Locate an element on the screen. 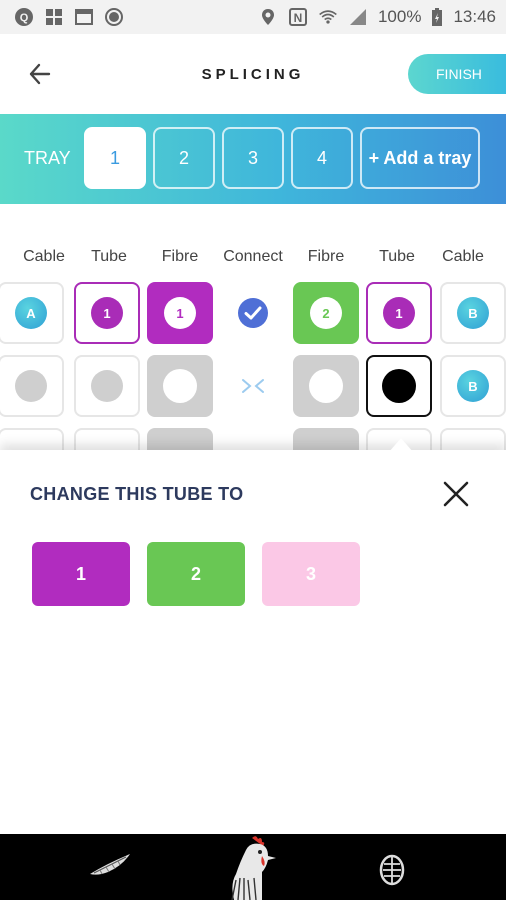  tray-2-button: 2 is located at coordinates (184, 158).